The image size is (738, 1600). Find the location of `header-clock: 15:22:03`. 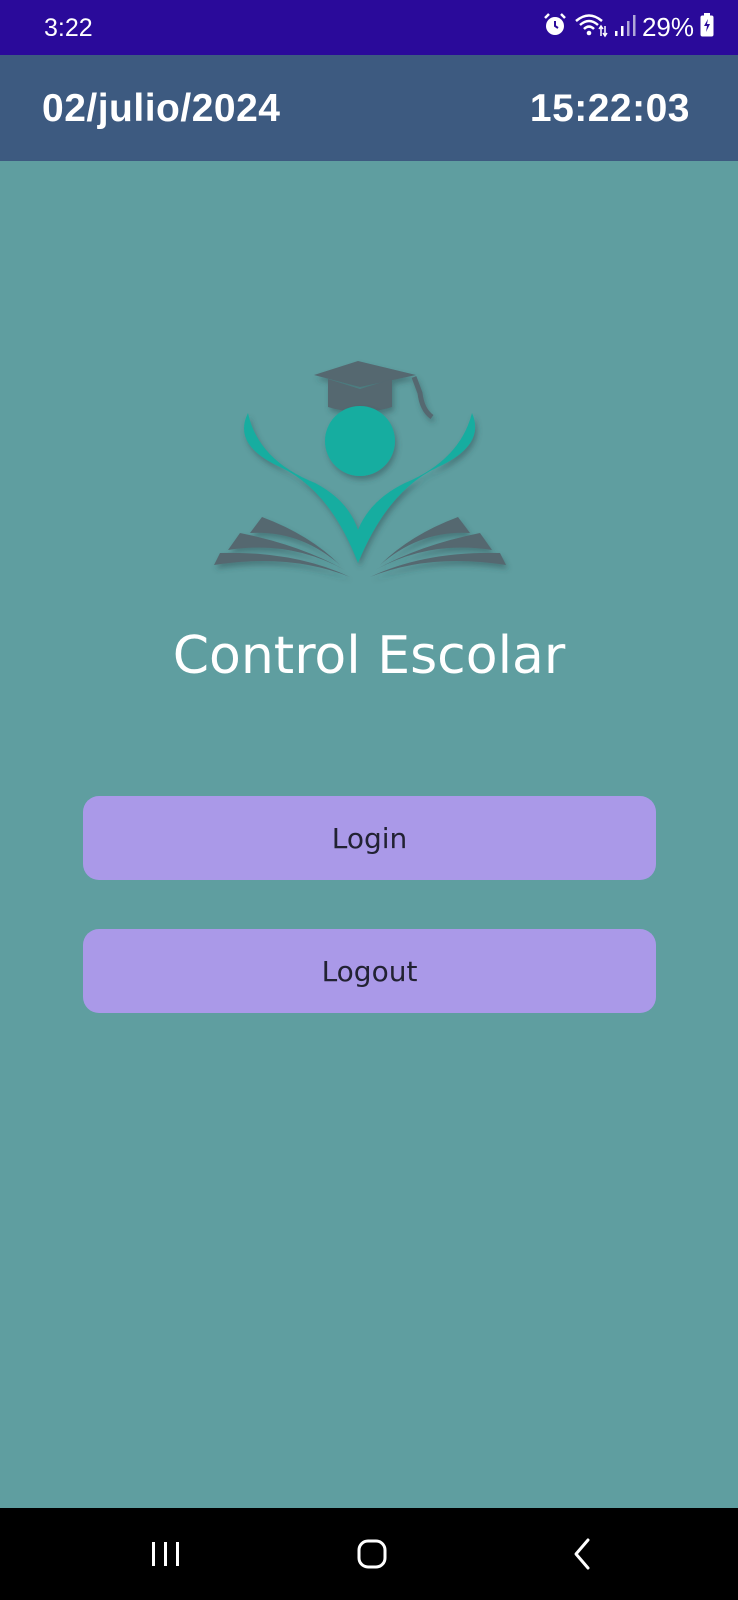

header-clock: 15:22:03 is located at coordinates (609, 108).